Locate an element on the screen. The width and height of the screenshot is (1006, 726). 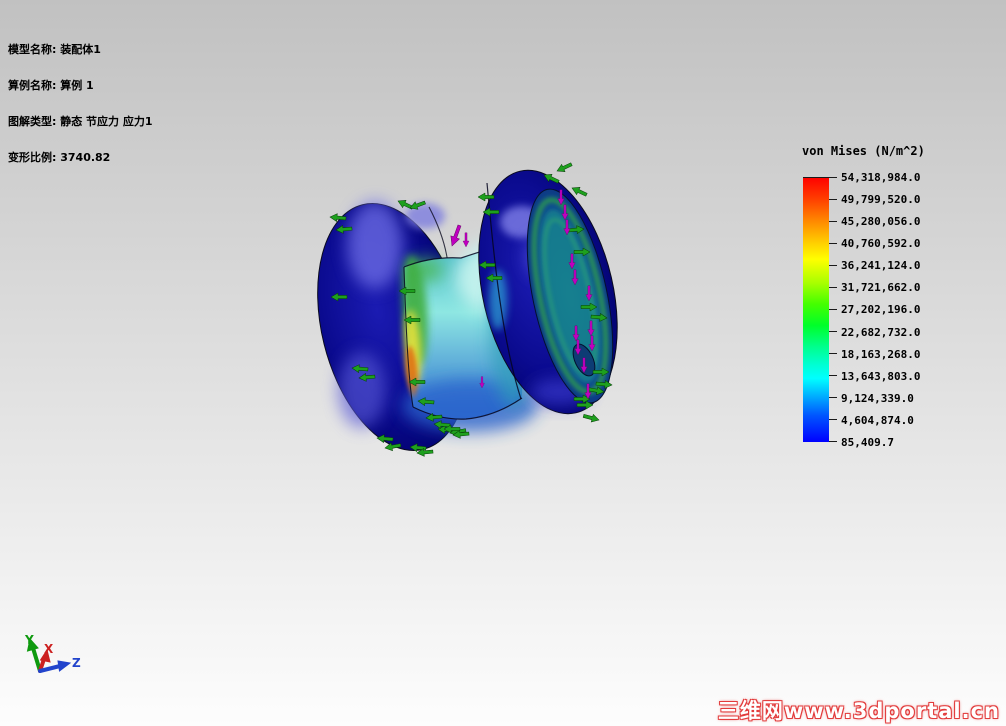
svg-text: Y is located at coordinates (29, 640).